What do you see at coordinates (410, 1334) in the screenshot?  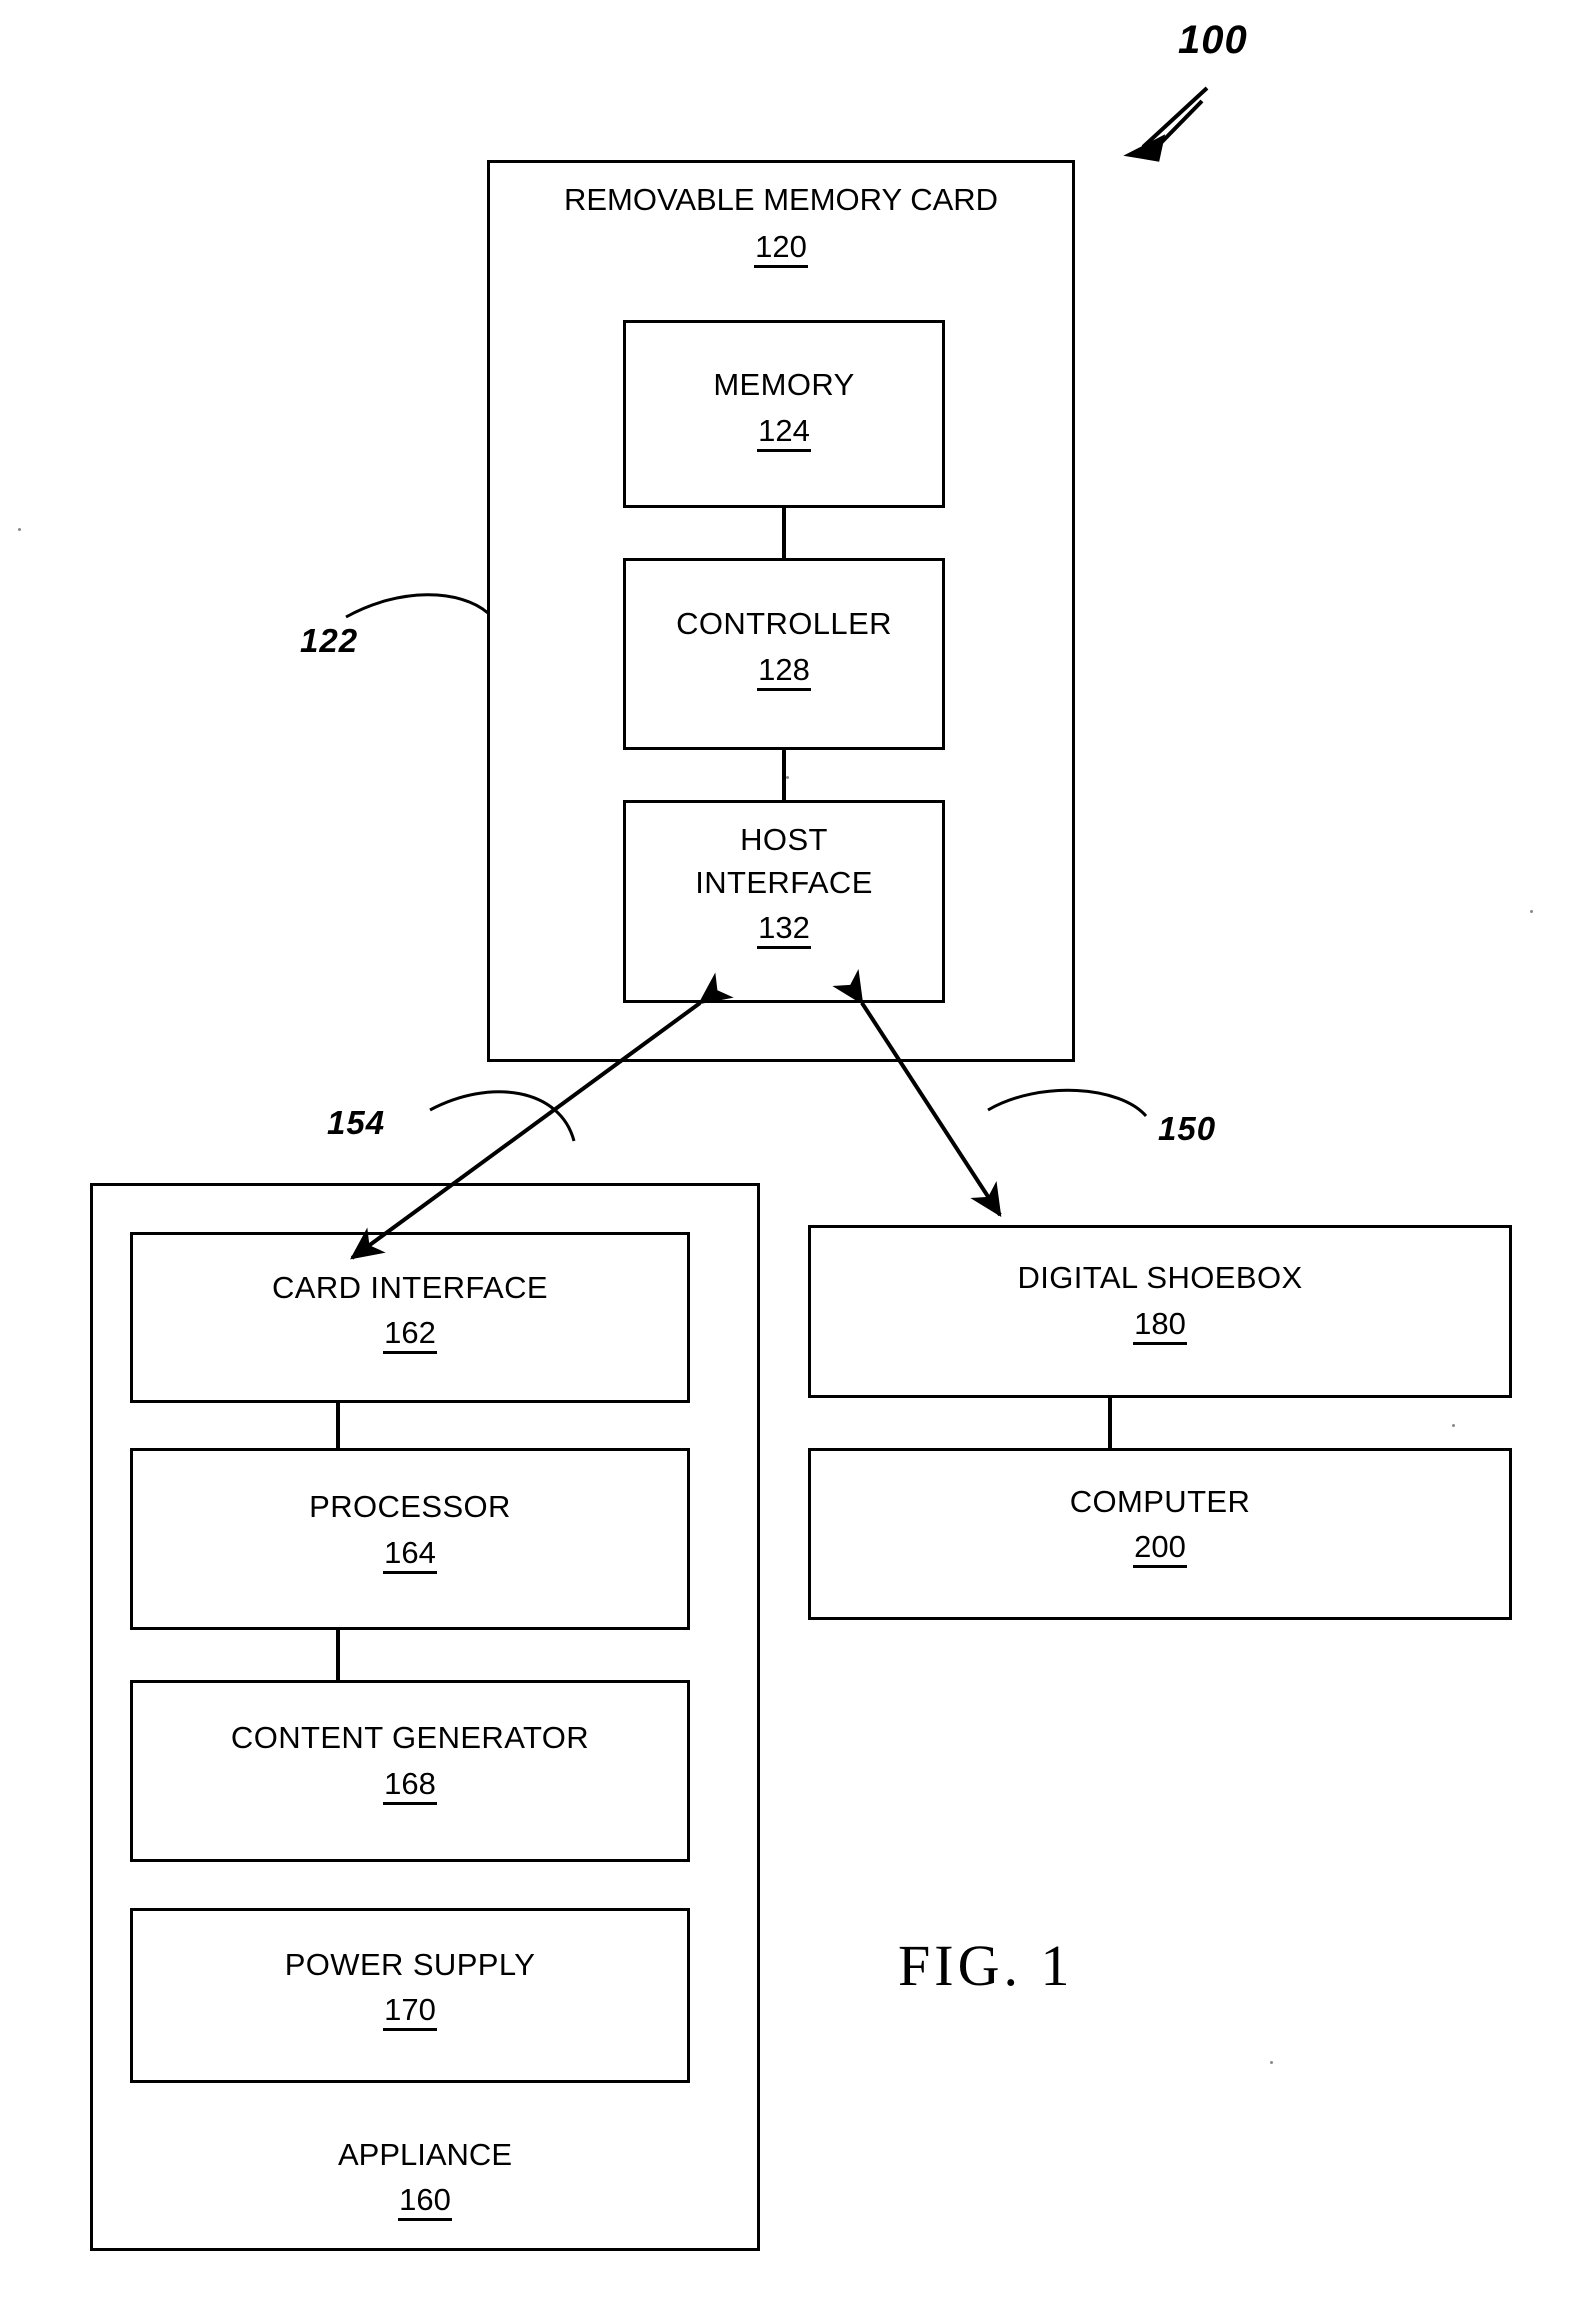 I see `card-interface-ref: 162` at bounding box center [410, 1334].